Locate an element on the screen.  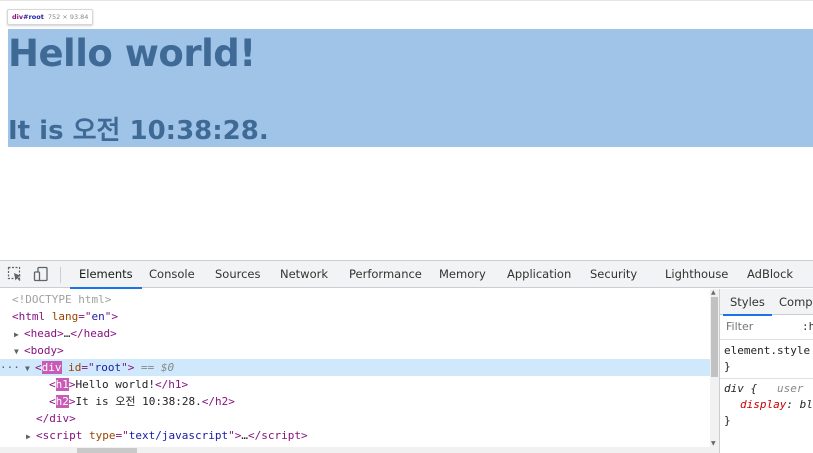
h1-text: Hello world! is located at coordinates (115, 384).